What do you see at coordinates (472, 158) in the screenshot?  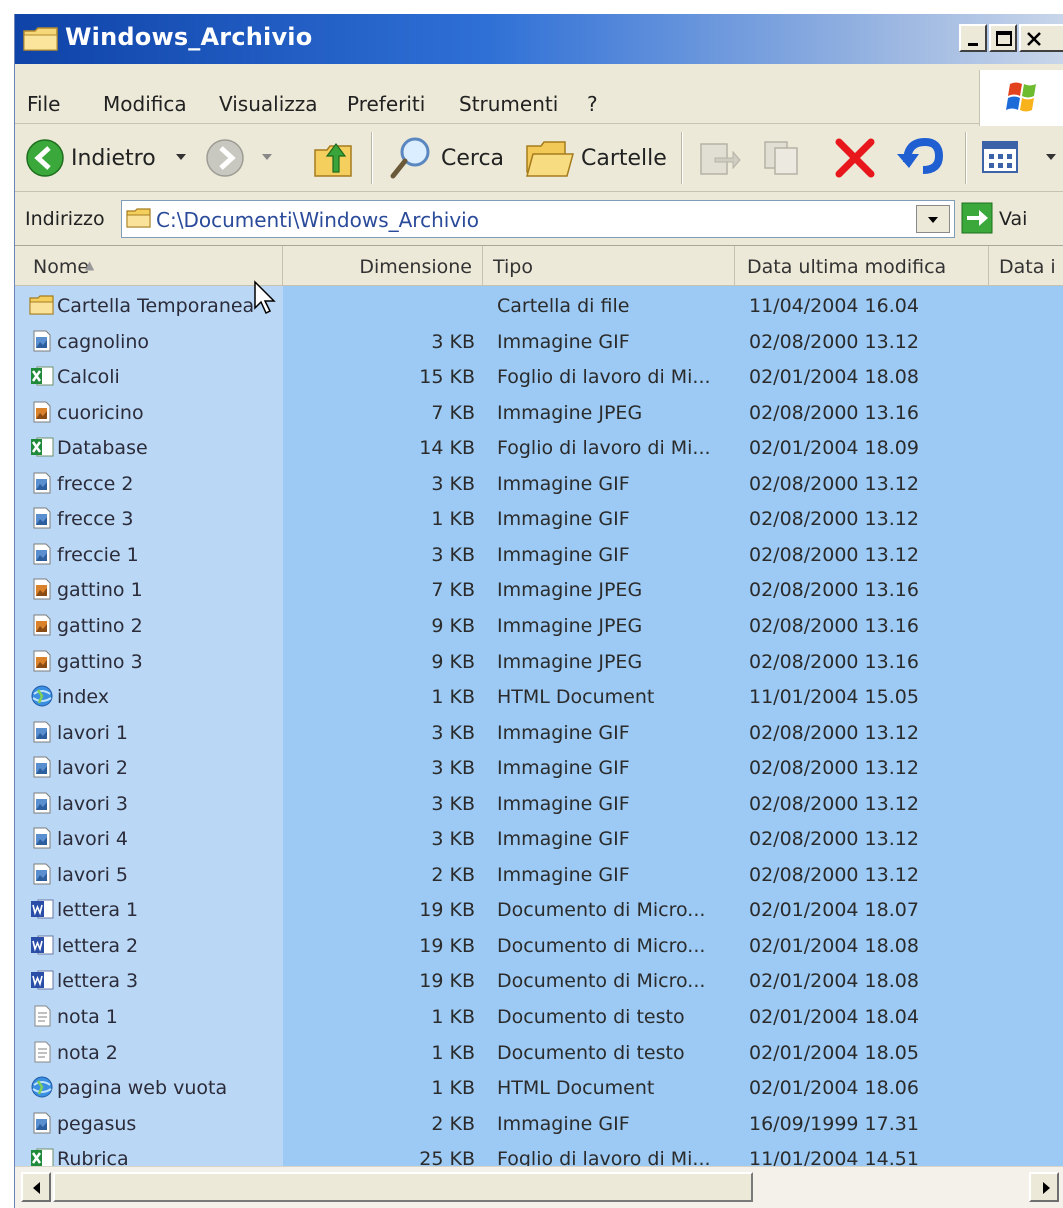 I see `search-button-label: Cerca` at bounding box center [472, 158].